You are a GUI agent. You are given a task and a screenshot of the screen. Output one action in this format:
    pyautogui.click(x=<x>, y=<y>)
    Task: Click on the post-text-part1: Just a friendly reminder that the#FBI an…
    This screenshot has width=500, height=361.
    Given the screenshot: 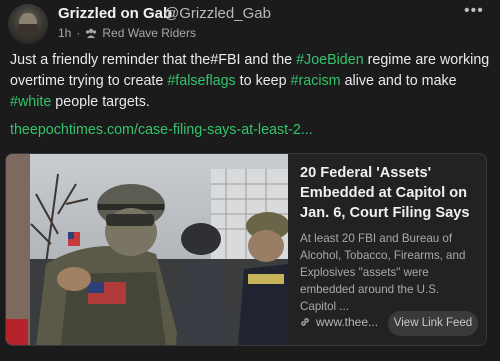 What is the action you would take?
    pyautogui.click(x=153, y=60)
    